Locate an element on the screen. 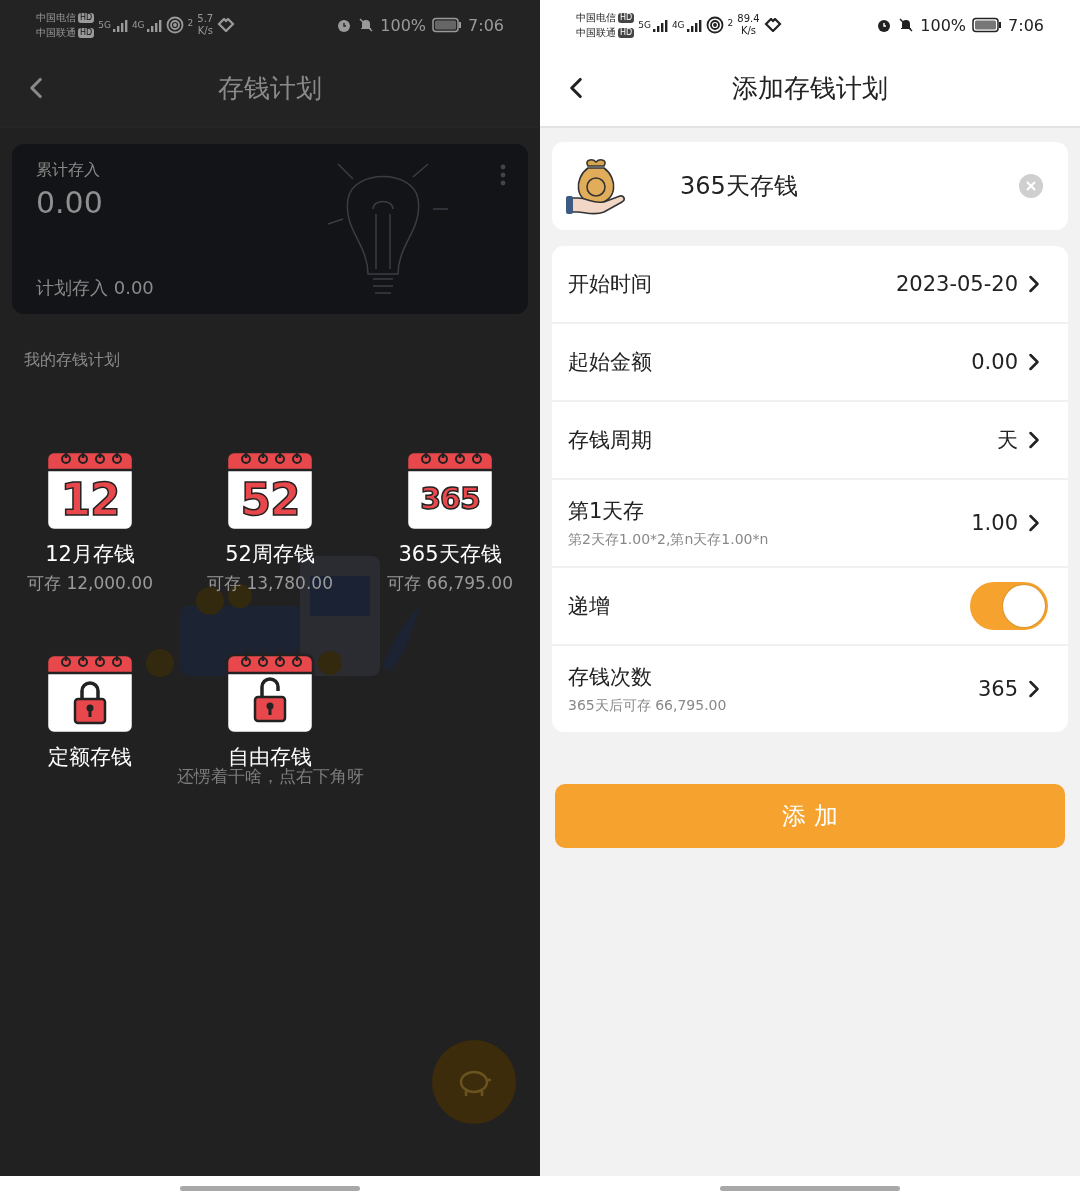 The height and width of the screenshot is (1200, 1080). setting-value: 天 is located at coordinates (1022, 440).